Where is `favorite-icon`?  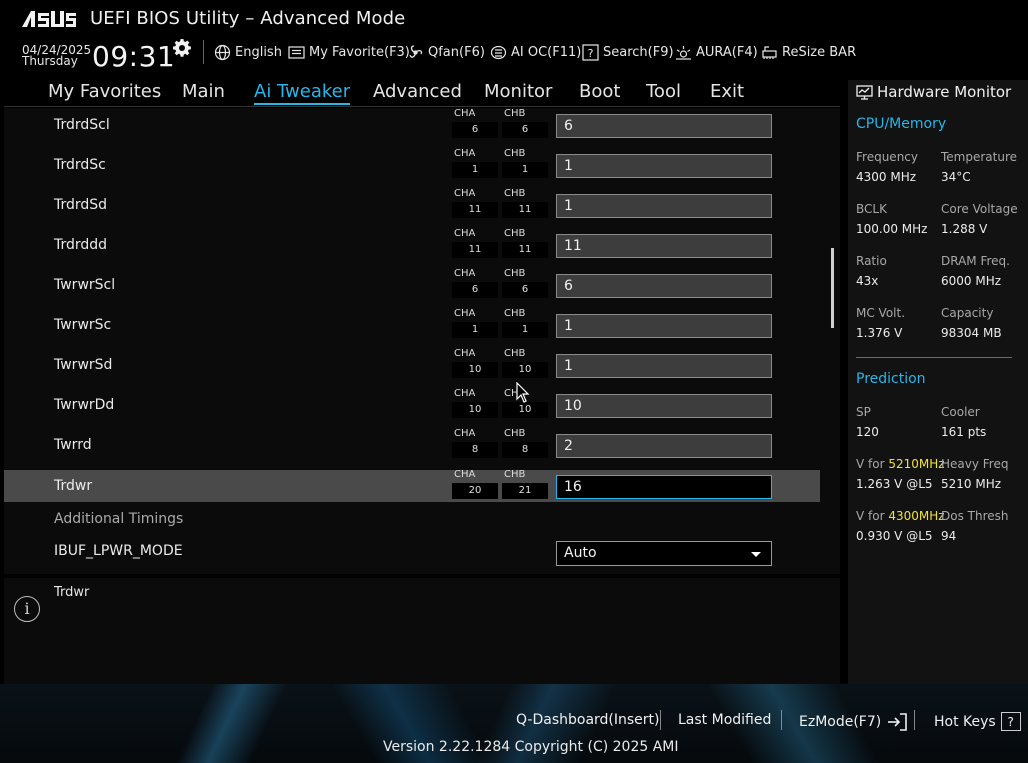 favorite-icon is located at coordinates (296, 52).